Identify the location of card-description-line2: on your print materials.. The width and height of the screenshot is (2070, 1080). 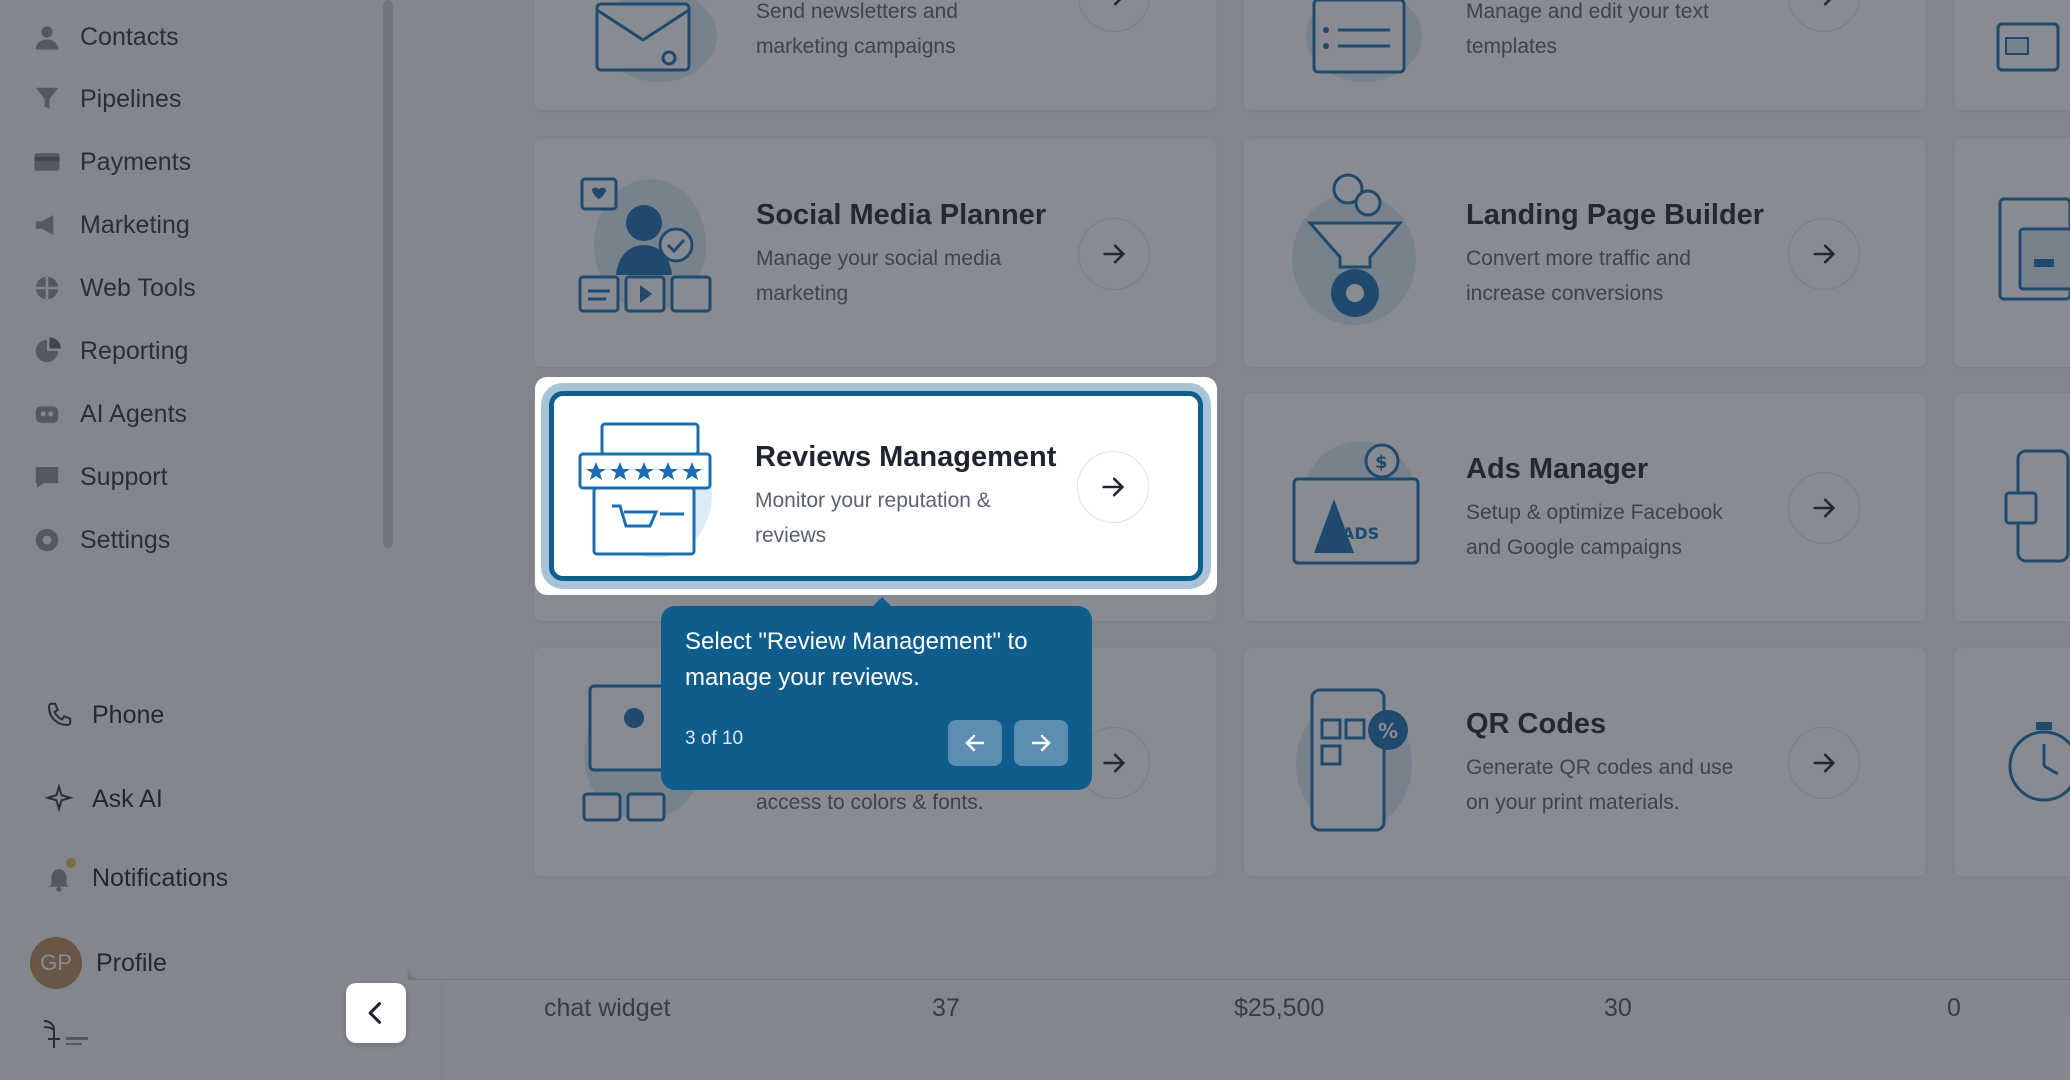
(1573, 802).